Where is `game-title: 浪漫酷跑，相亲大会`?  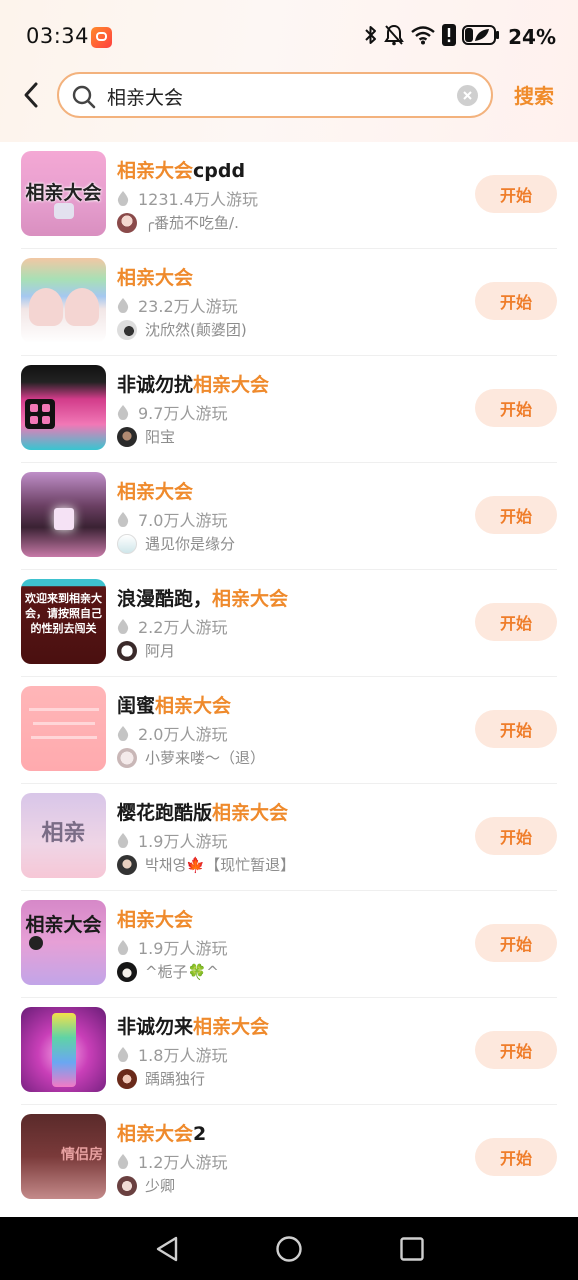
game-title: 浪漫酷跑，相亲大会 is located at coordinates (203, 599).